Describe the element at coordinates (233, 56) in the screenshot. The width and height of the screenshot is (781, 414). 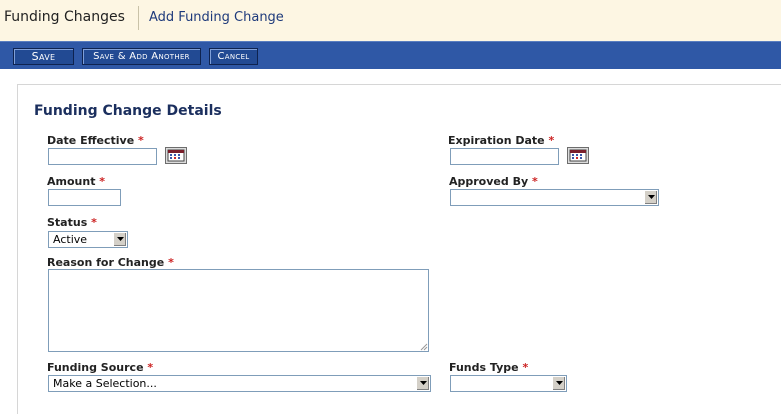
I see `cancel-button: Cancel` at that location.